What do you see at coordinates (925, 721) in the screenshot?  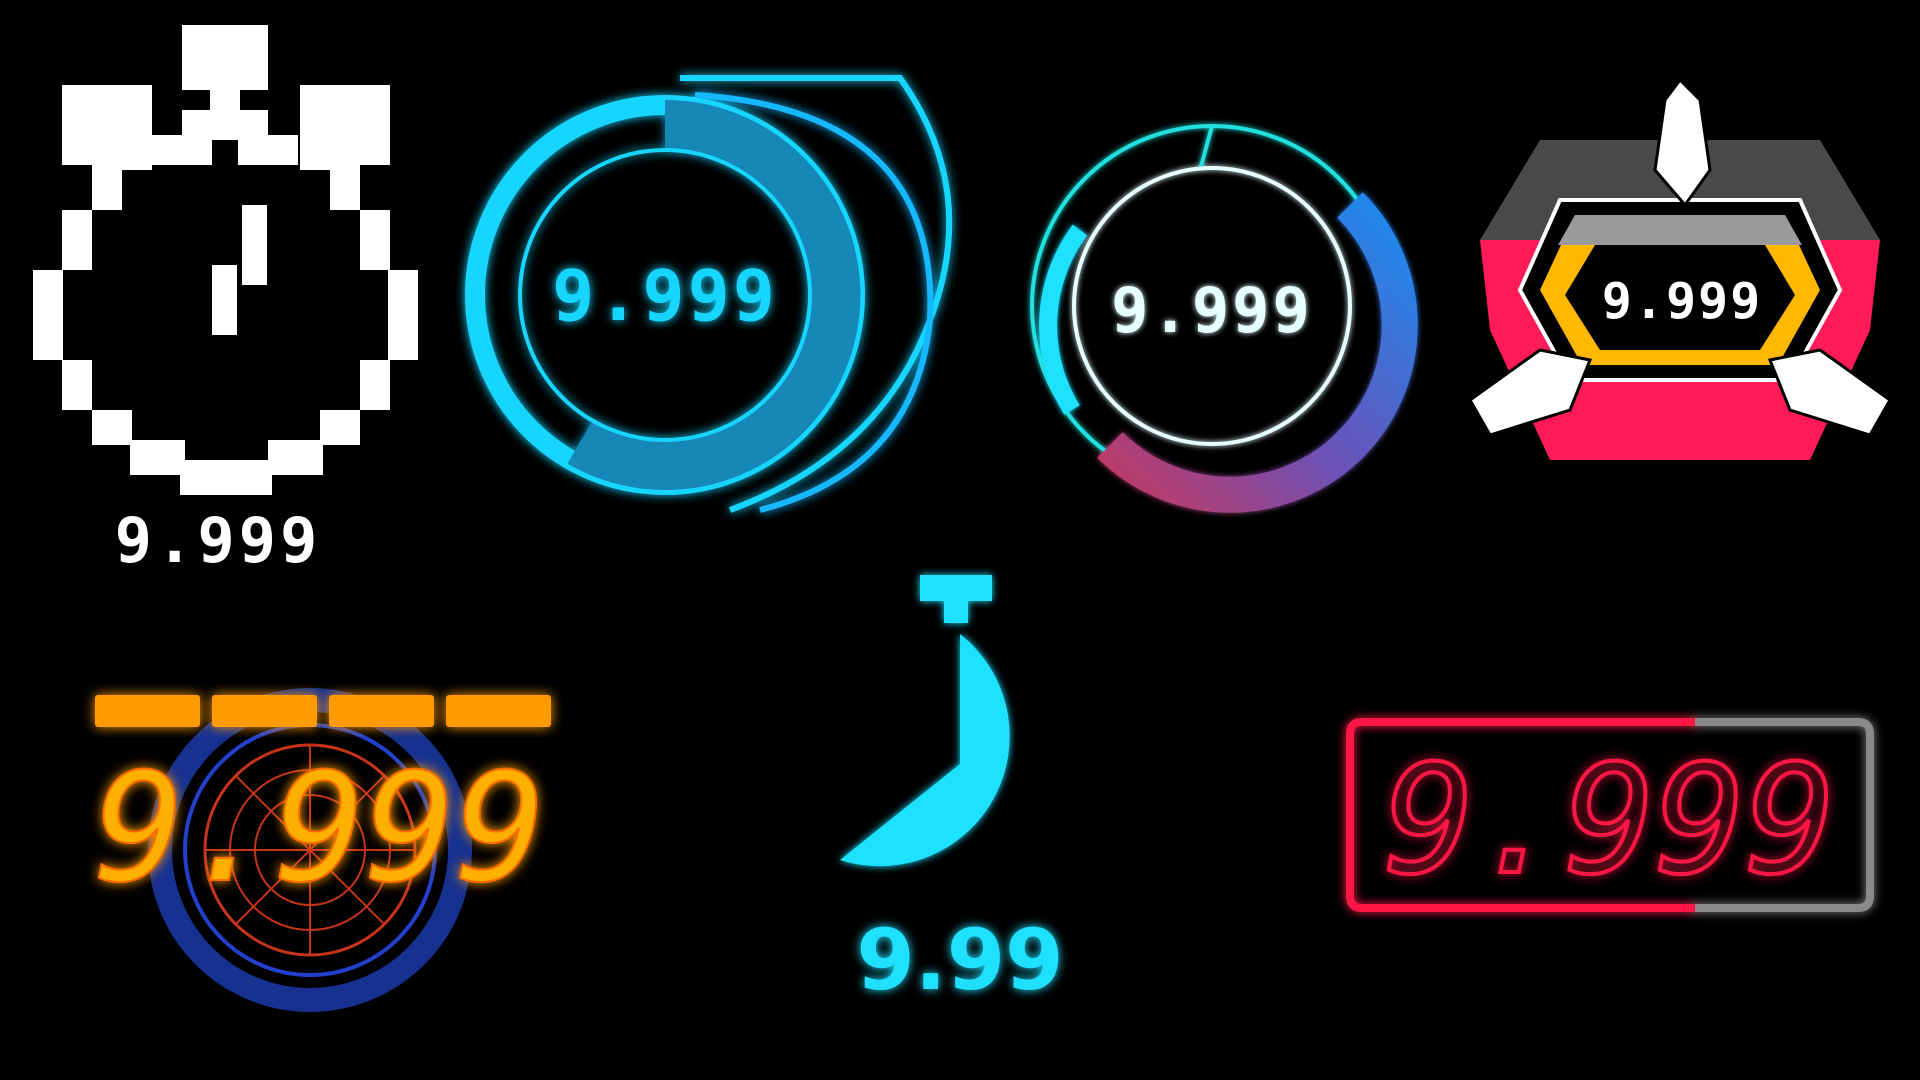 I see `pie-stopwatch-graphic` at bounding box center [925, 721].